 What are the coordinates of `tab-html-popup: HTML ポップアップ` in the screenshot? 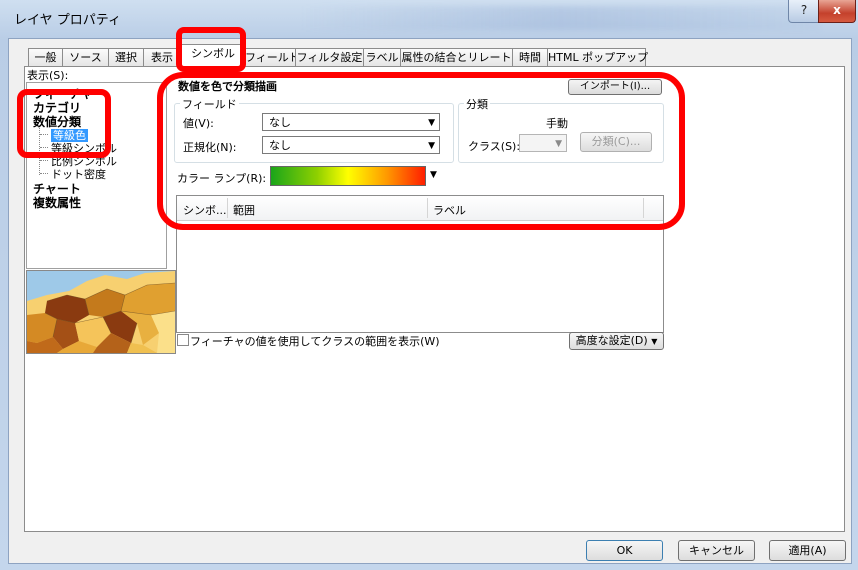 It's located at (597, 57).